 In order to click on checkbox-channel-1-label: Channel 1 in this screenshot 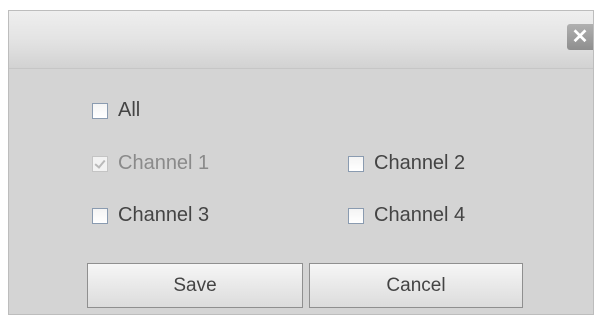, I will do `click(164, 163)`.